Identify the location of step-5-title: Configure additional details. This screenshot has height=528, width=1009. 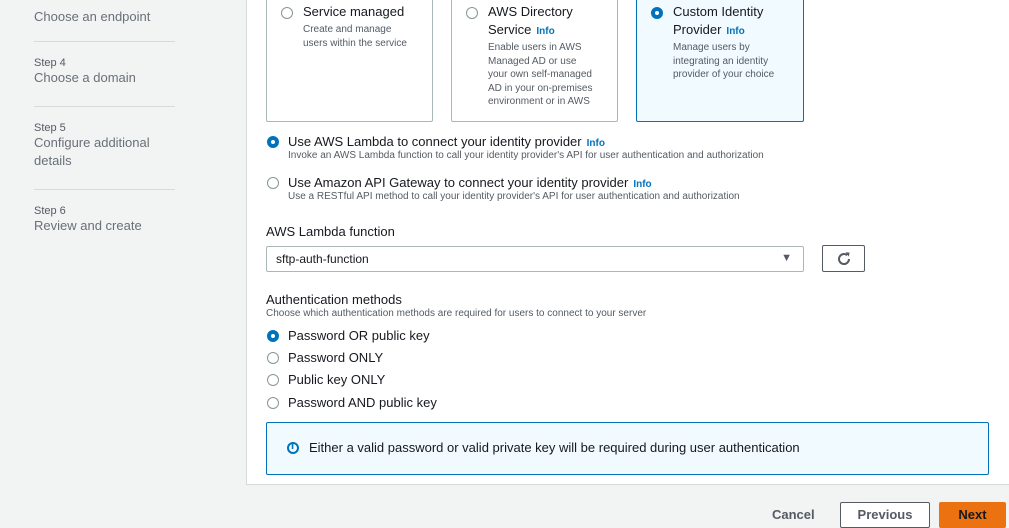
(92, 151).